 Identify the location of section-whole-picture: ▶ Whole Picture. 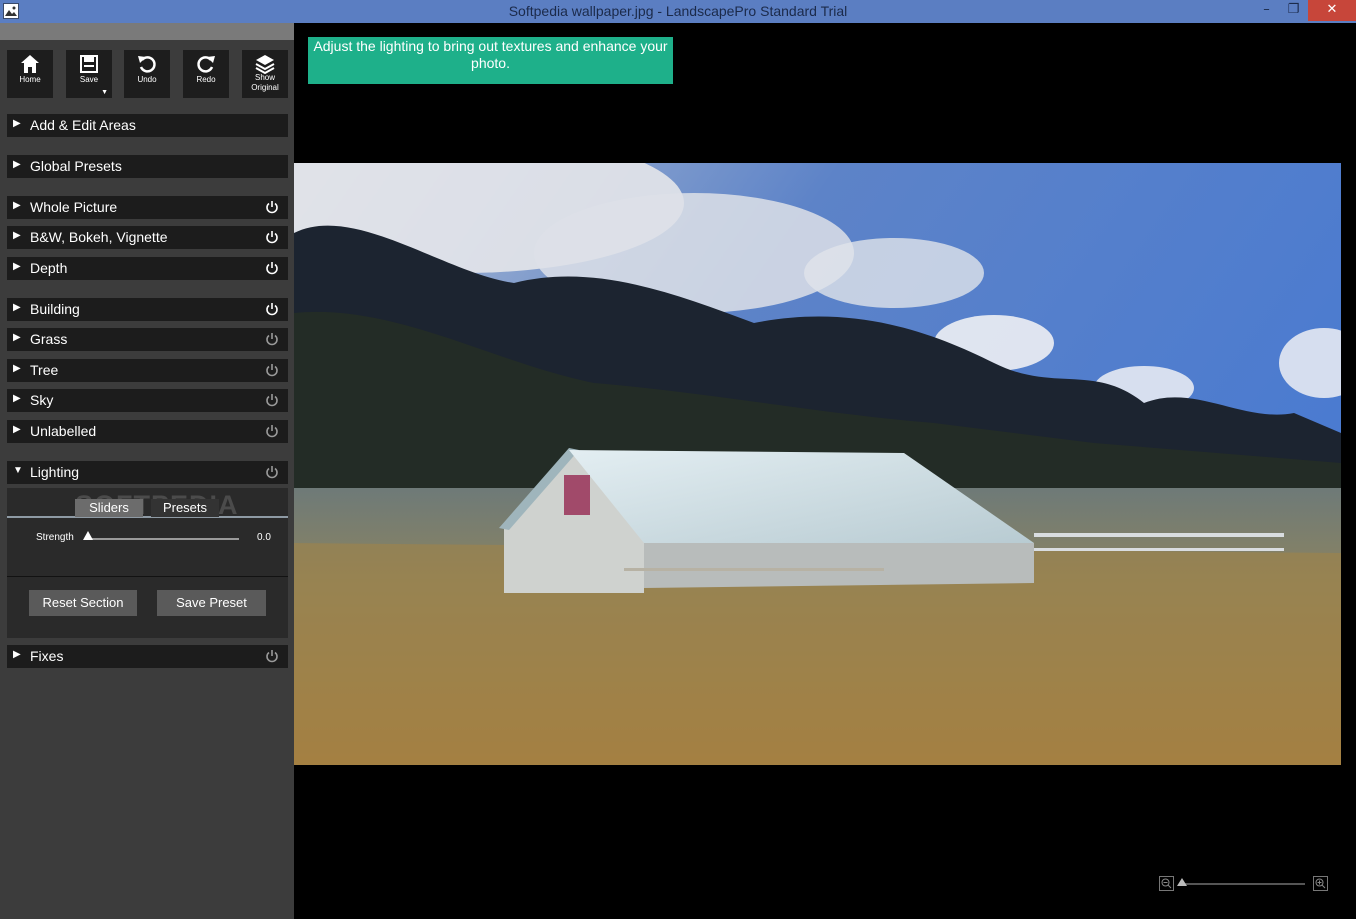
(147, 207).